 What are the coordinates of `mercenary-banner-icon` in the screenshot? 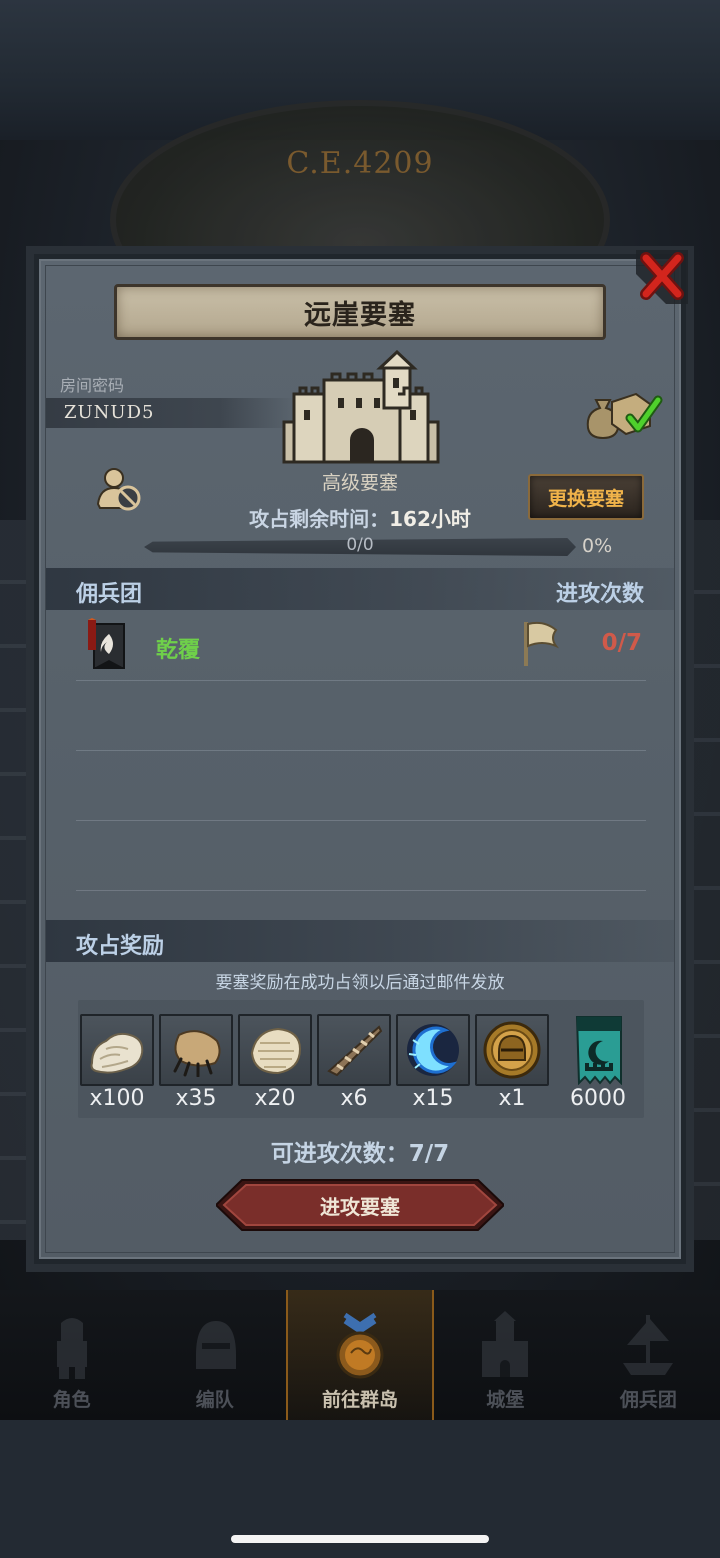 It's located at (106, 643).